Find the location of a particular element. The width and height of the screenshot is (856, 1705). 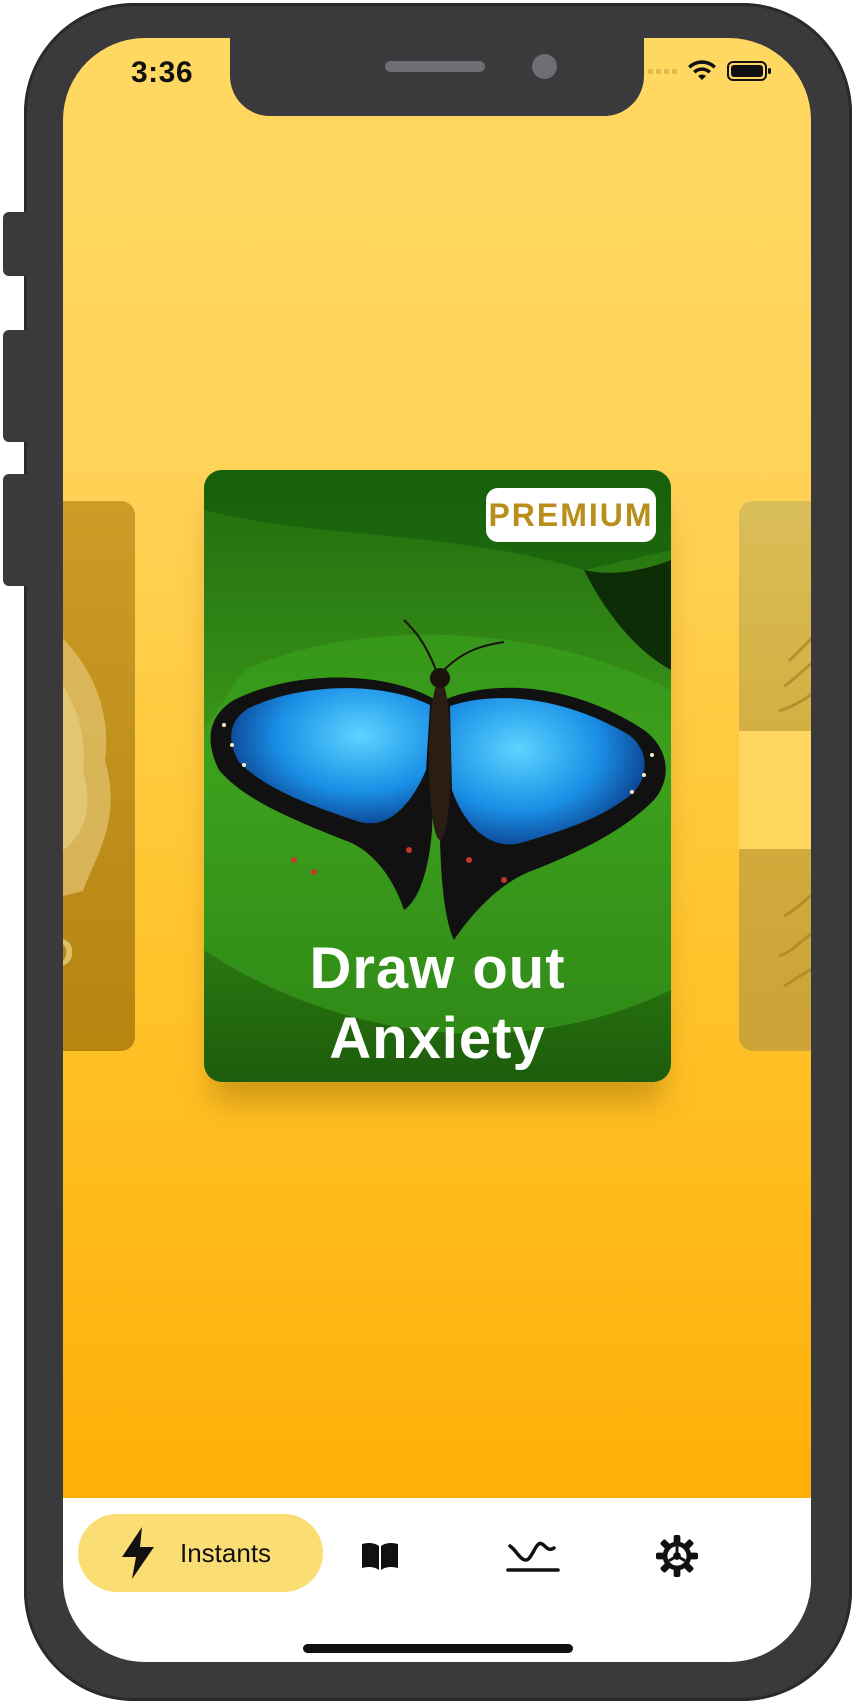

tab-instants-label: Instants is located at coordinates (226, 1552).